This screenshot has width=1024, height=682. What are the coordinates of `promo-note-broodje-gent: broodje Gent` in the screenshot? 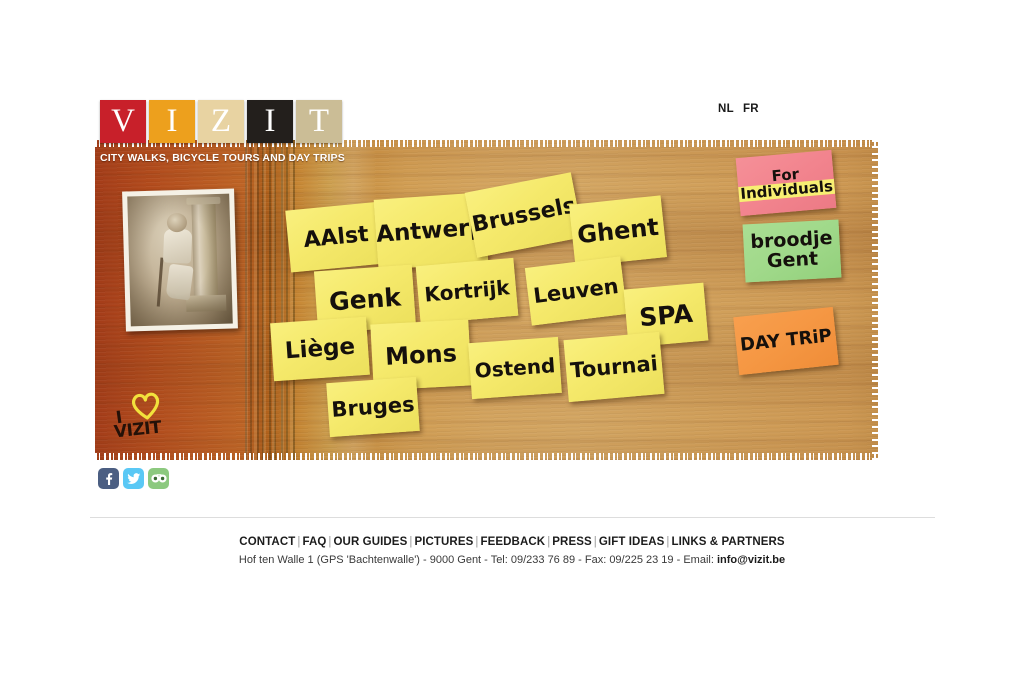 It's located at (792, 251).